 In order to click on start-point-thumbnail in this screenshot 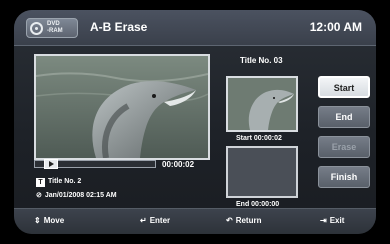, I will do `click(262, 104)`.